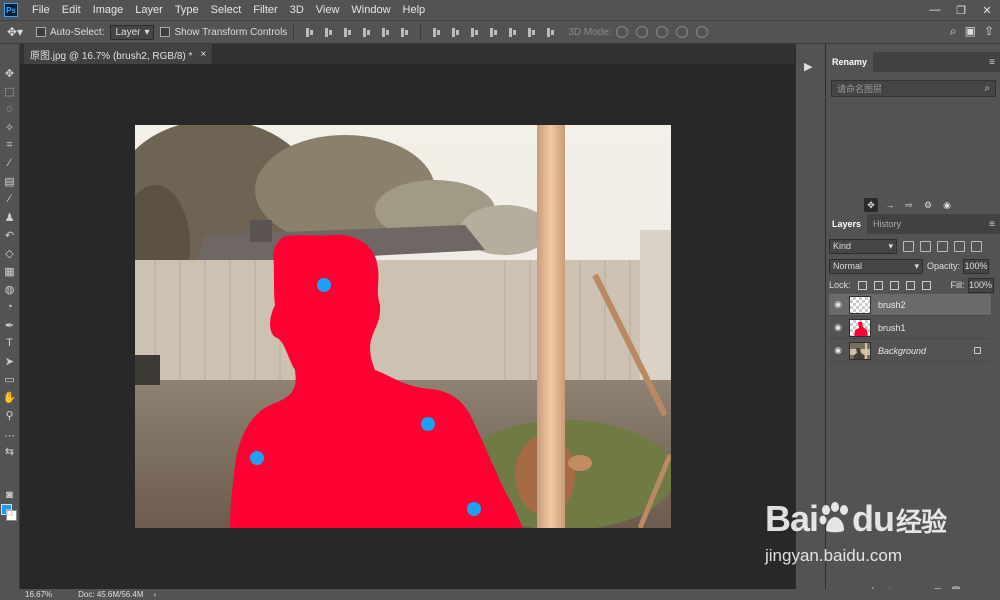  I want to click on zoom-tool-icon: ⚲, so click(9, 415).